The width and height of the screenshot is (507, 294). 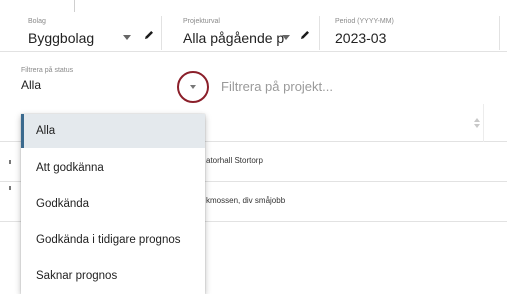 What do you see at coordinates (37, 21) in the screenshot?
I see `bolag-label: Bolag` at bounding box center [37, 21].